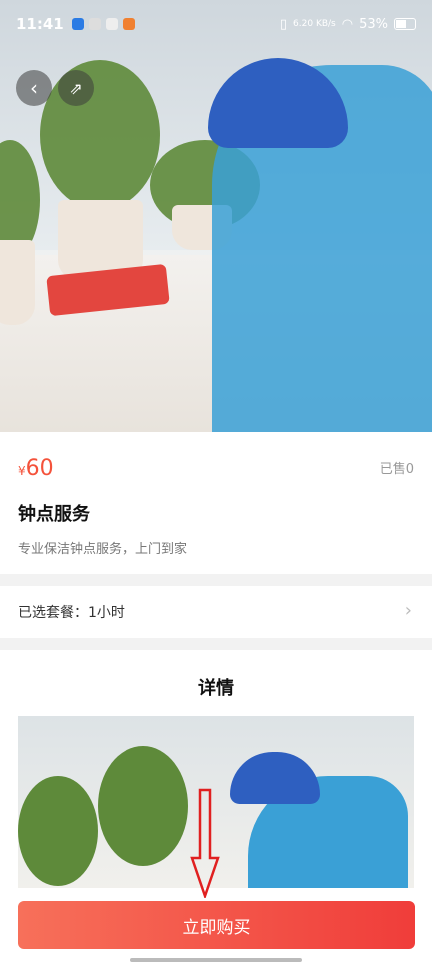  I want to click on blue-cap, so click(275, 778).